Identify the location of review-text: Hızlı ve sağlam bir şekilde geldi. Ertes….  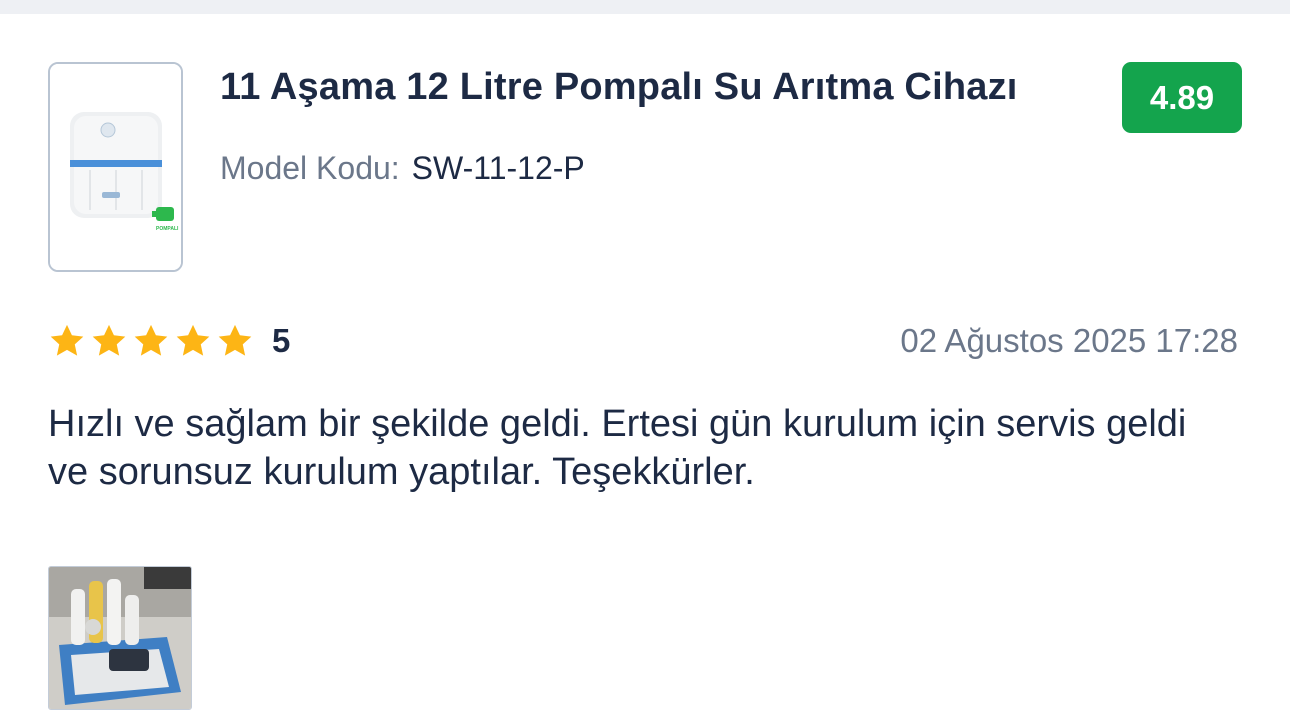
(648, 448).